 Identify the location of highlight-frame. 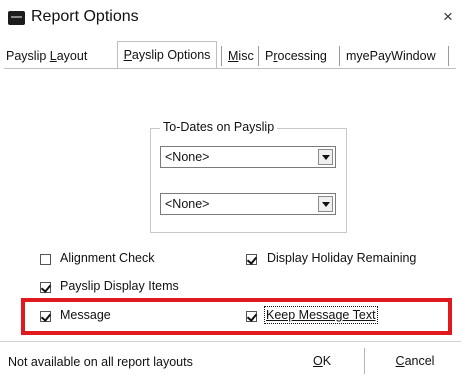
(236, 316).